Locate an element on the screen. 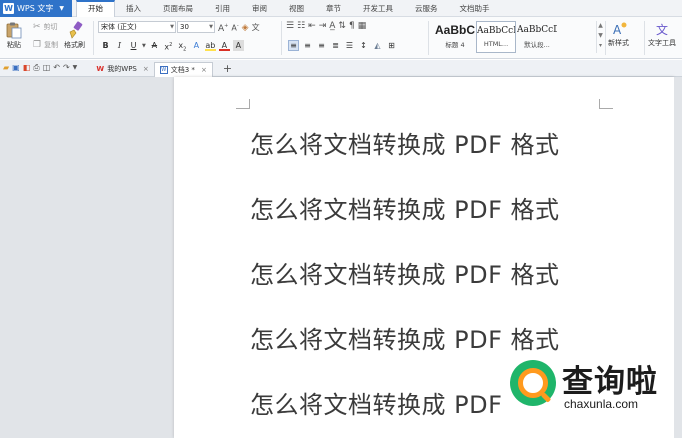 This screenshot has width=682, height=438. bold-icon: B is located at coordinates (105, 45).